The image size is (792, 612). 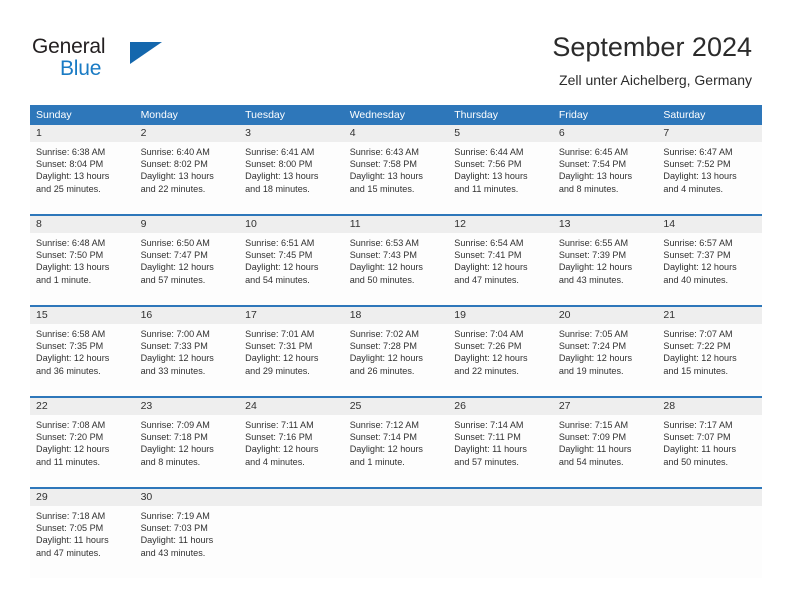 What do you see at coordinates (82, 224) in the screenshot?
I see `day-number: 8` at bounding box center [82, 224].